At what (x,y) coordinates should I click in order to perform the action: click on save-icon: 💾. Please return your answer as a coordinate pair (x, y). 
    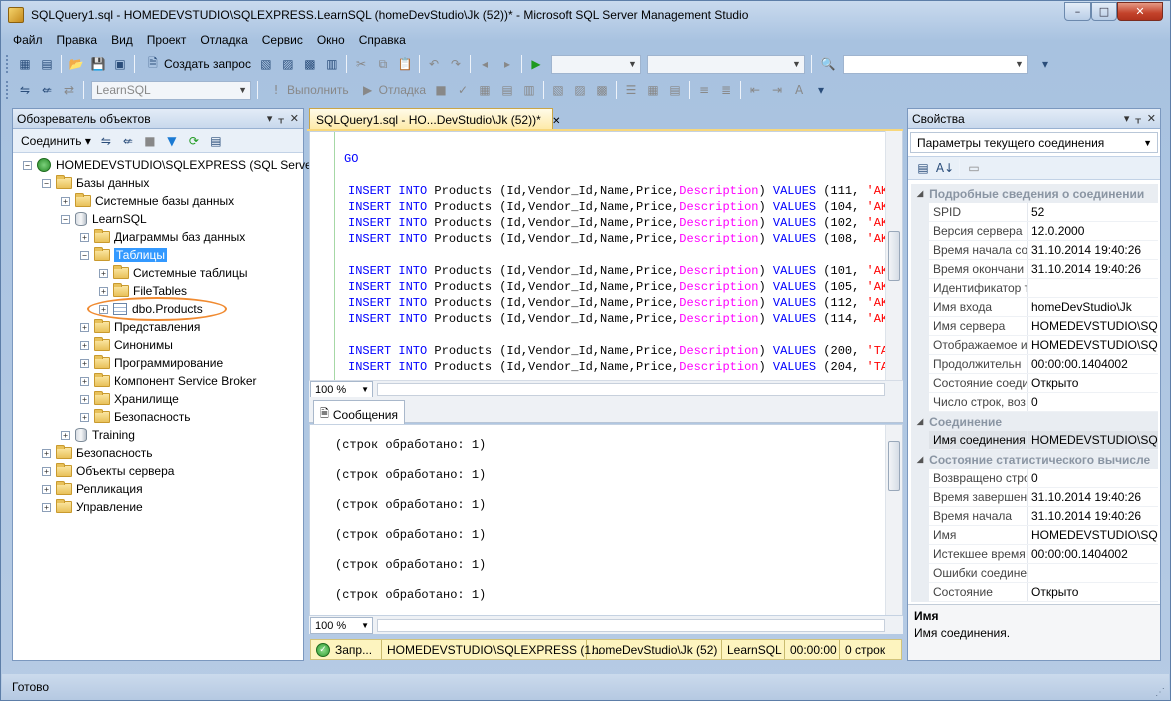
    Looking at the image, I should click on (98, 64).